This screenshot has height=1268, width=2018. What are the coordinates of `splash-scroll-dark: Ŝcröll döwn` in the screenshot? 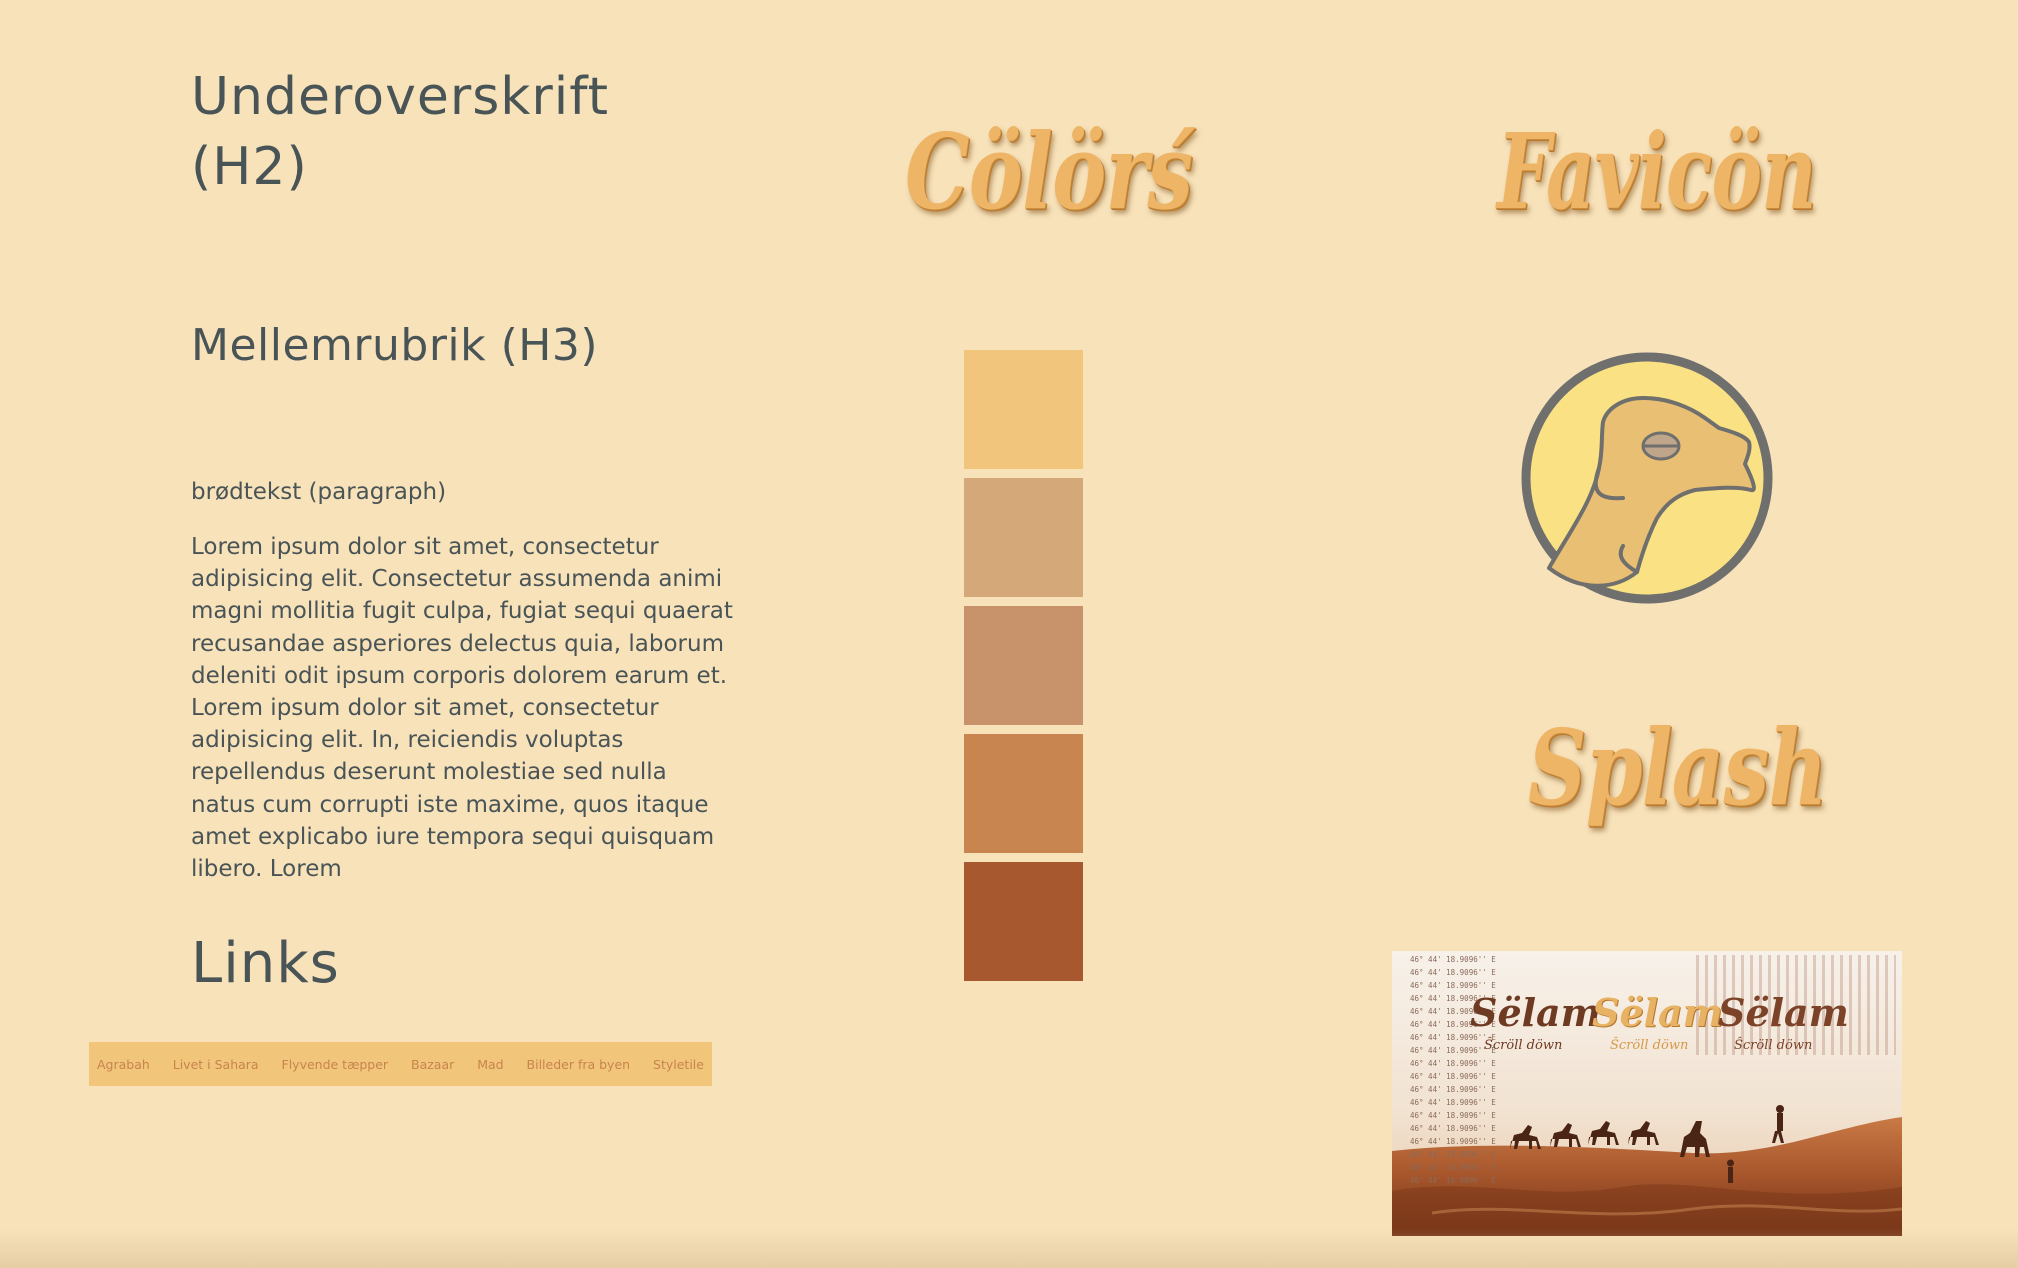 It's located at (1523, 1045).